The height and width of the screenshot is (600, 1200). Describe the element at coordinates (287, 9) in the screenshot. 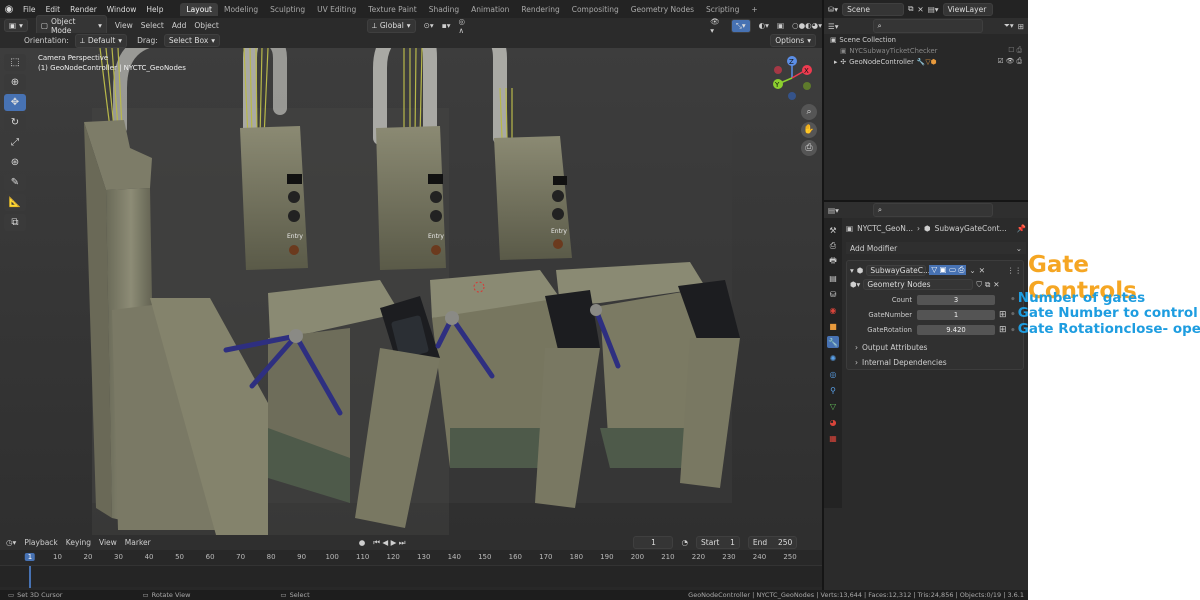

I see `tab-sculpting: Sculpting` at that location.